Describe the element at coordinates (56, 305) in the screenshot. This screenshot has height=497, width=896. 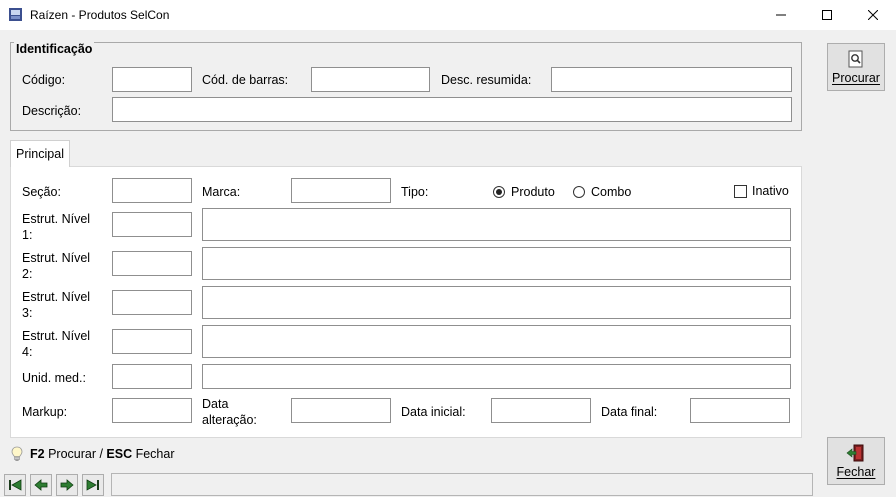
I see `estrut-nivel-3-label: Estrut. Nível 3:` at that location.